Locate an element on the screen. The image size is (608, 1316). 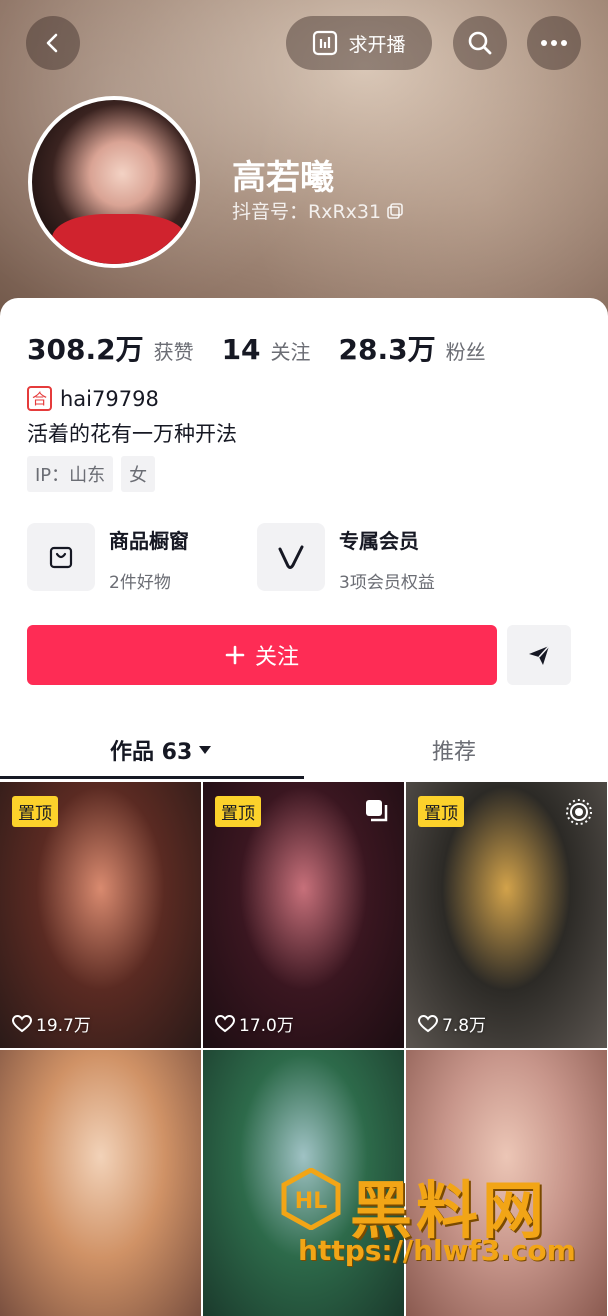
request-live-button: 求开播 is located at coordinates (359, 43).